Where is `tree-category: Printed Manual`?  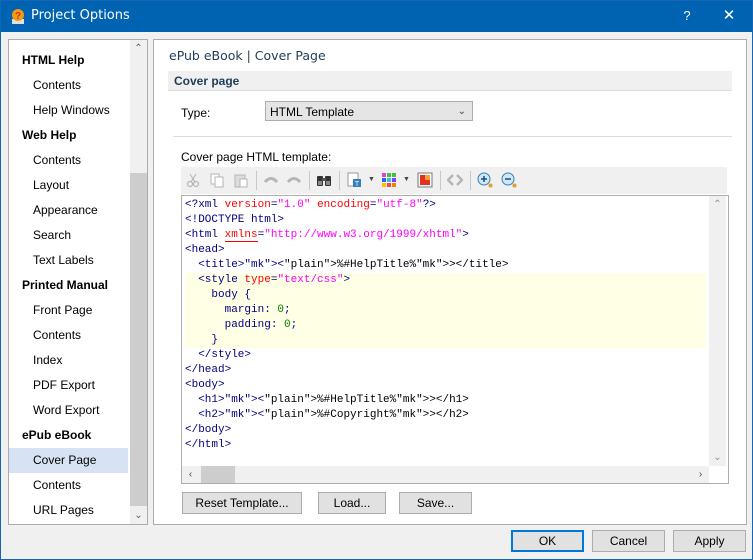
tree-category: Printed Manual is located at coordinates (68, 285).